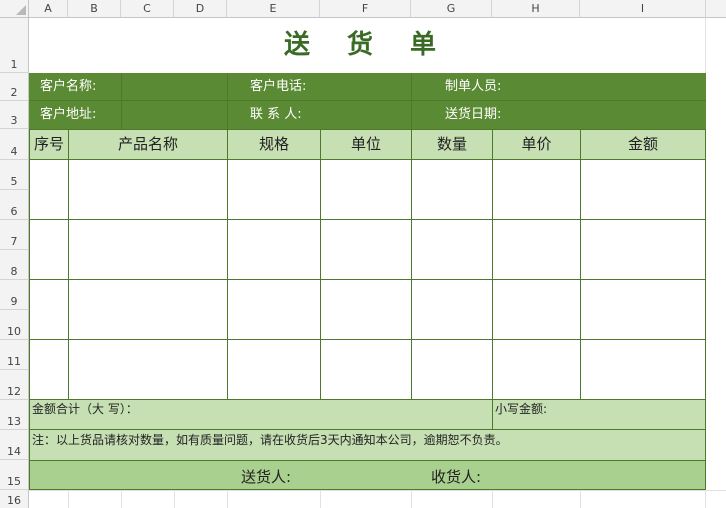  Describe the element at coordinates (49, 144) in the screenshot. I see `header-index: 序号` at that location.